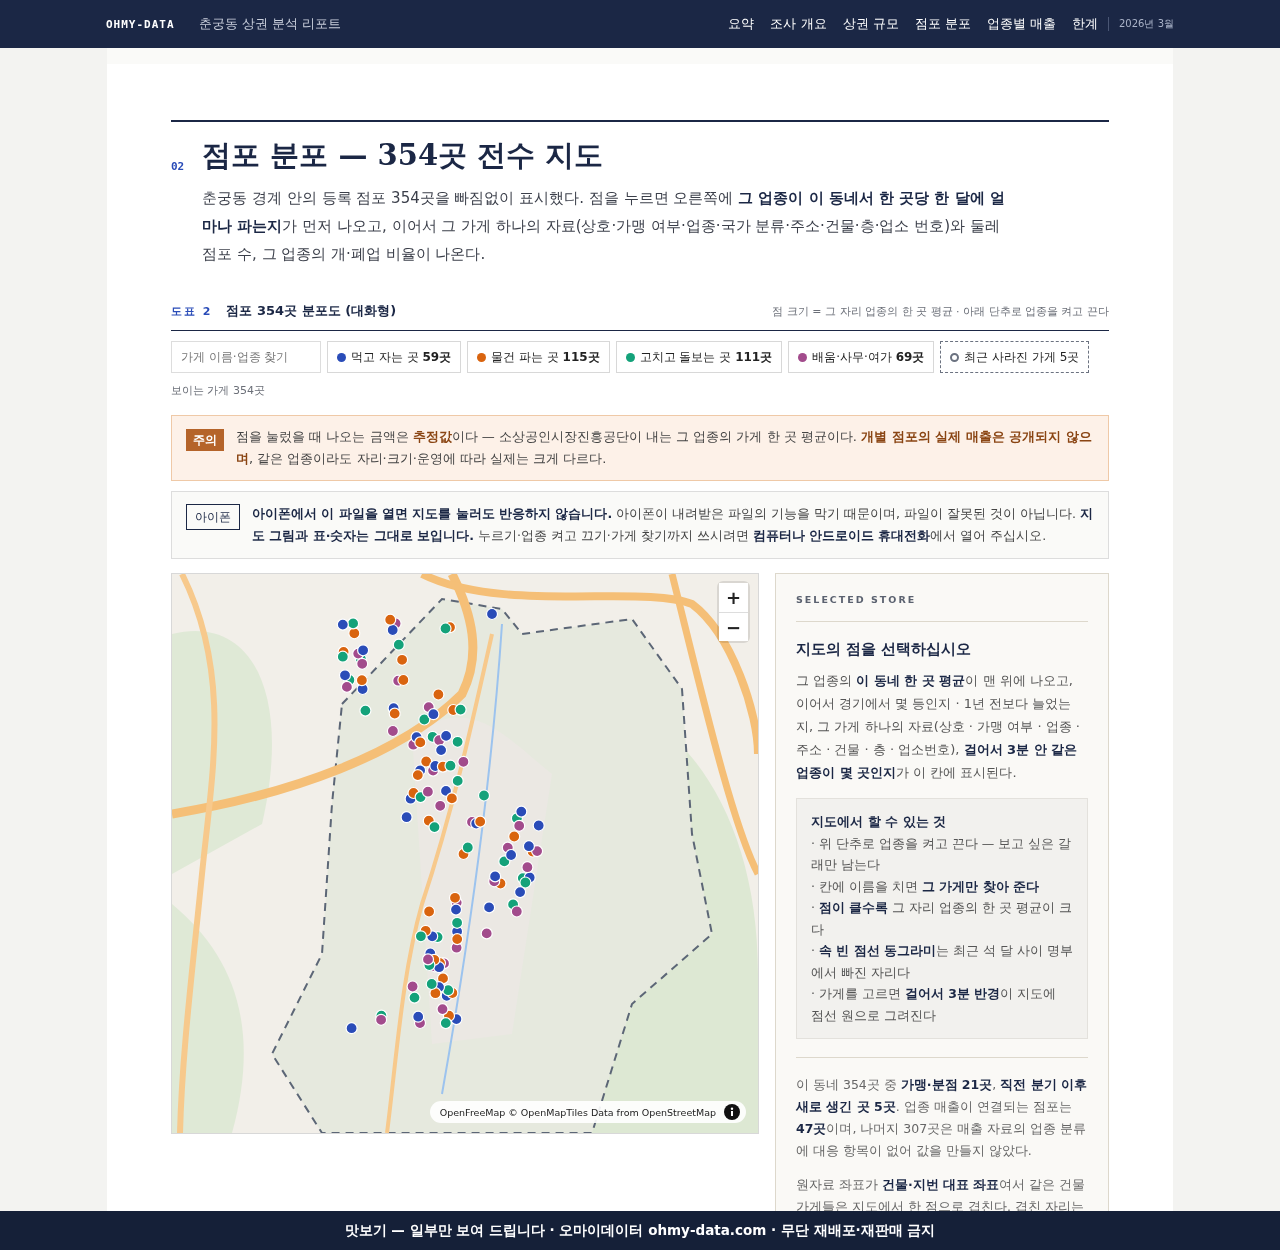 The width and height of the screenshot is (1280, 1250). Describe the element at coordinates (699, 357) in the screenshot. I see `filter-chip: 고치고 돌보는 곳 111곳` at that location.